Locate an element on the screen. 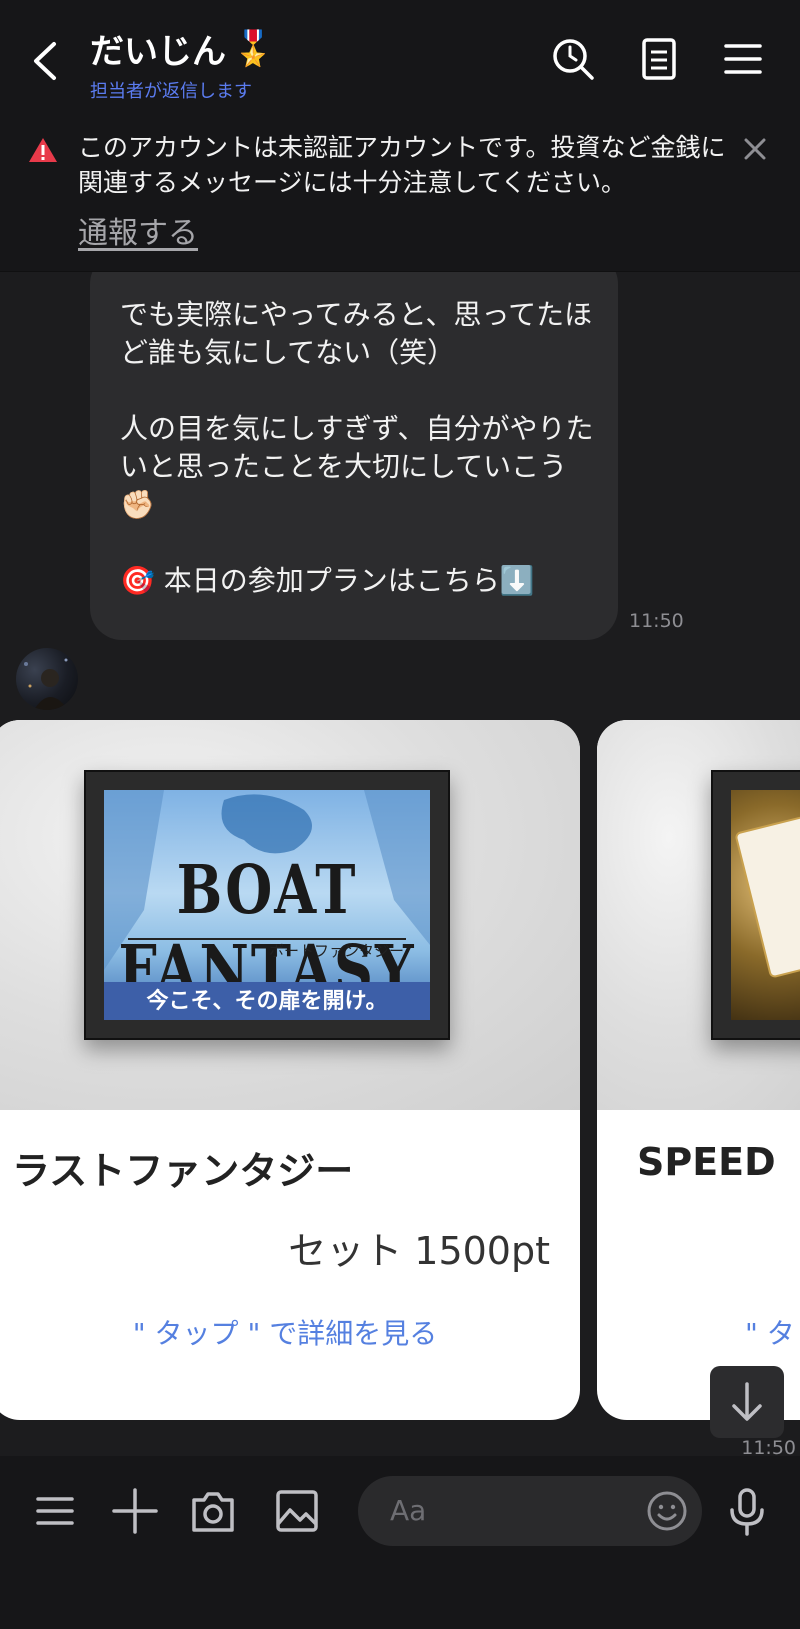 This screenshot has height=1629, width=800. search-icon is located at coordinates (573, 59).